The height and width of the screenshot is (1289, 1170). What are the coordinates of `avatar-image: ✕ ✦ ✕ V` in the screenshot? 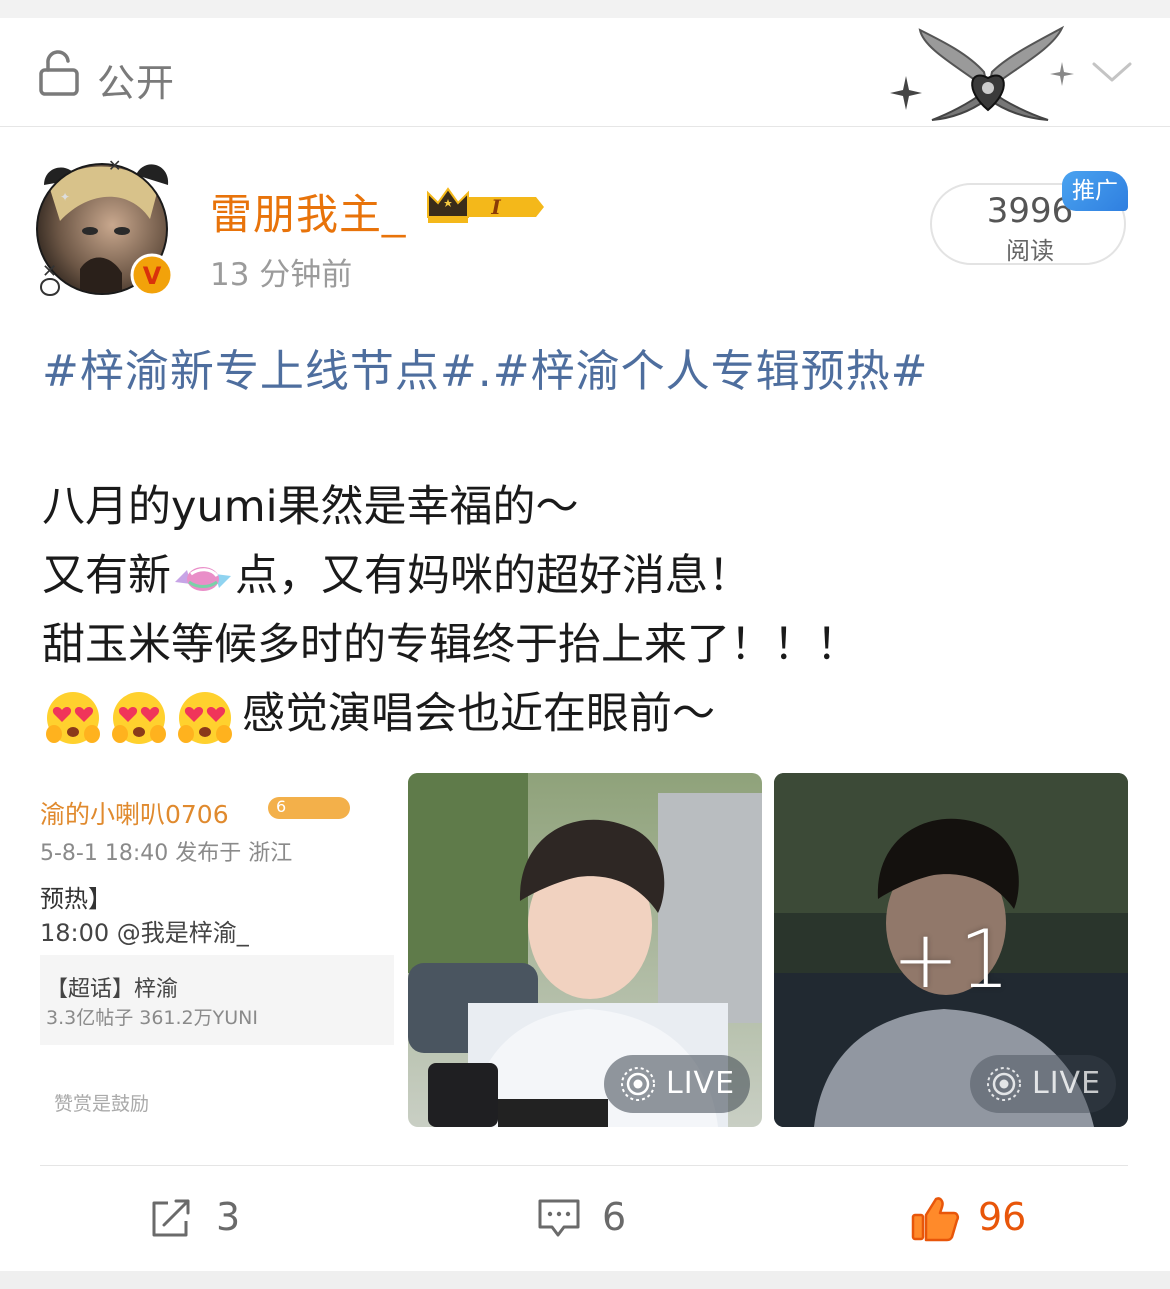 It's located at (105, 226).